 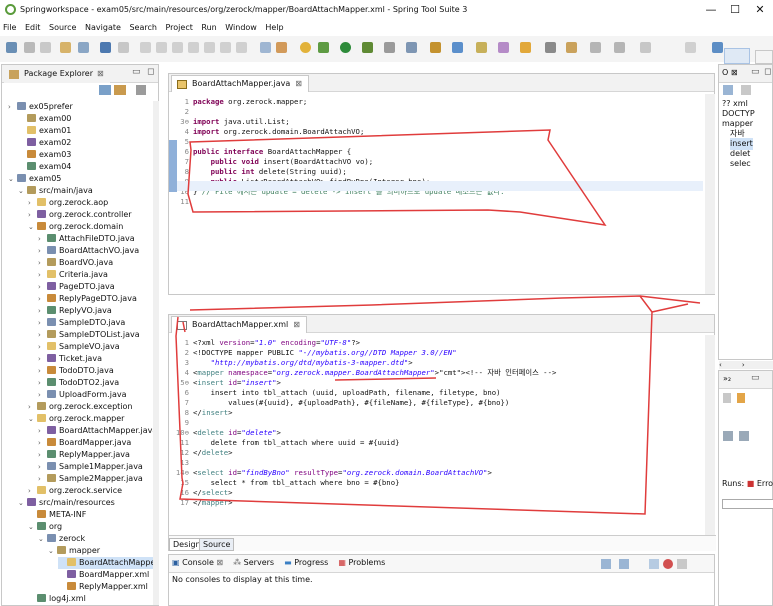 I want to click on annotation-cross, so click(x=670, y=304).